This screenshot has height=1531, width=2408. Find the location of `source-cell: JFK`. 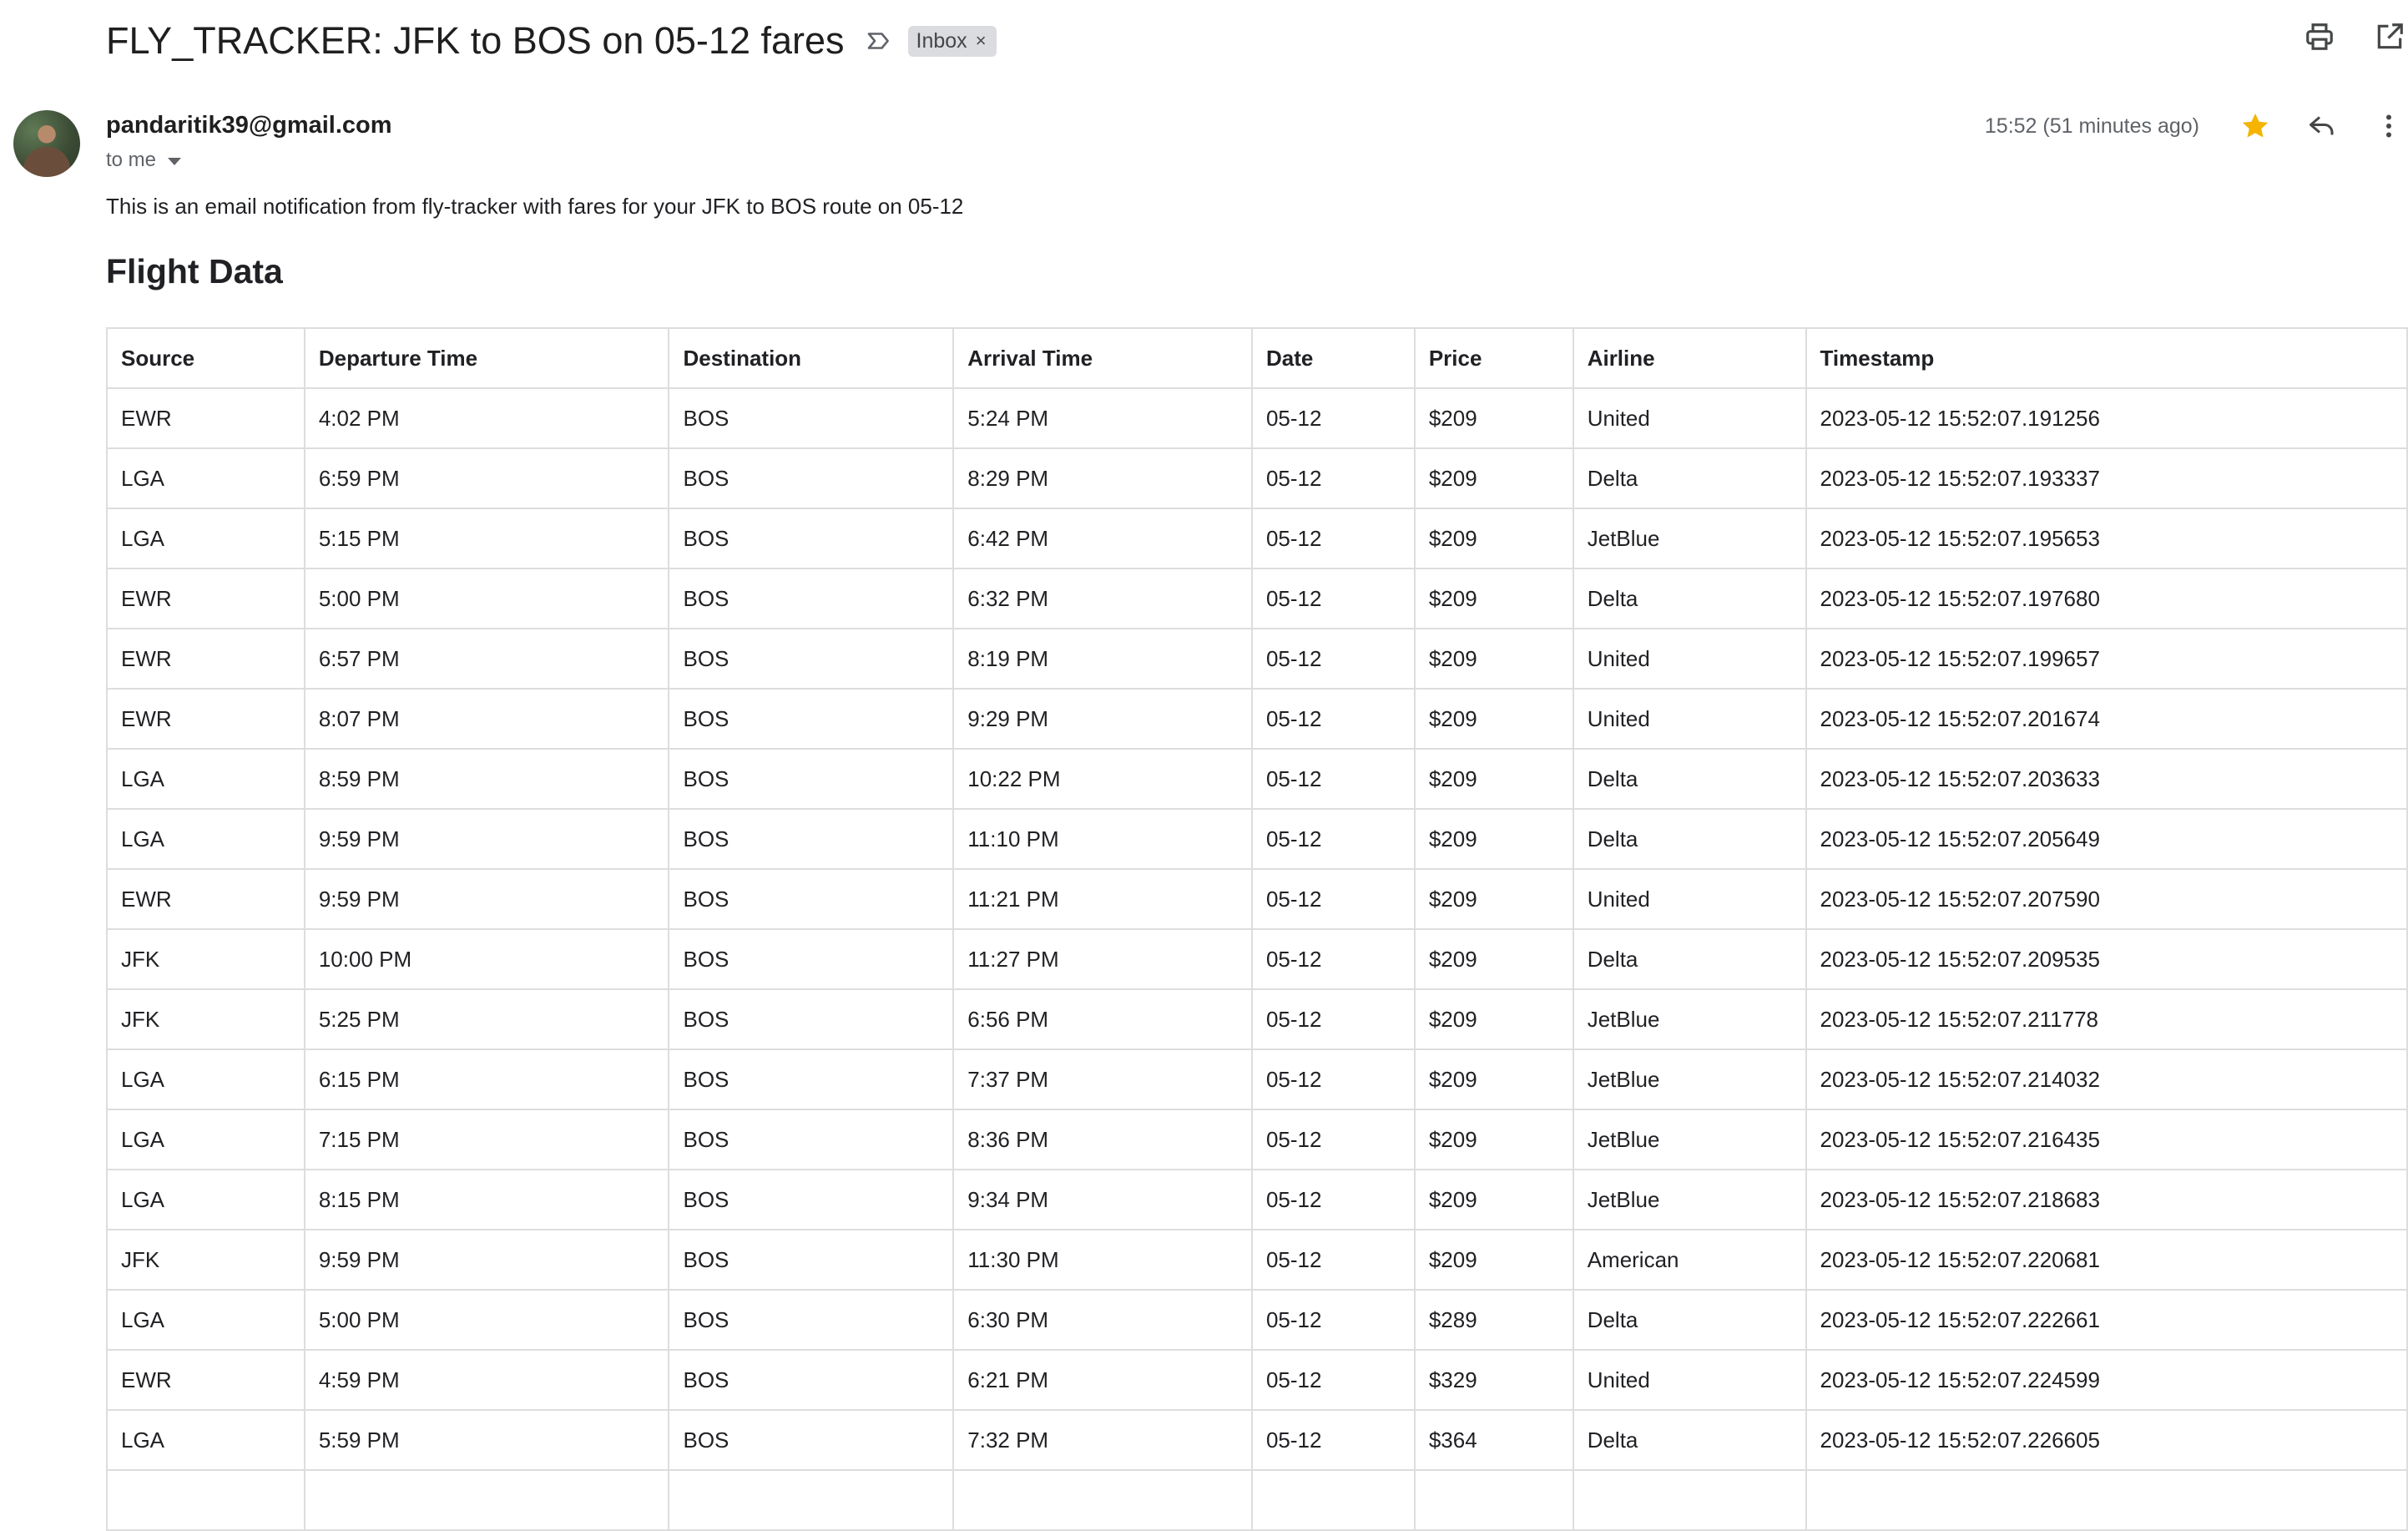

source-cell: JFK is located at coordinates (205, 1260).